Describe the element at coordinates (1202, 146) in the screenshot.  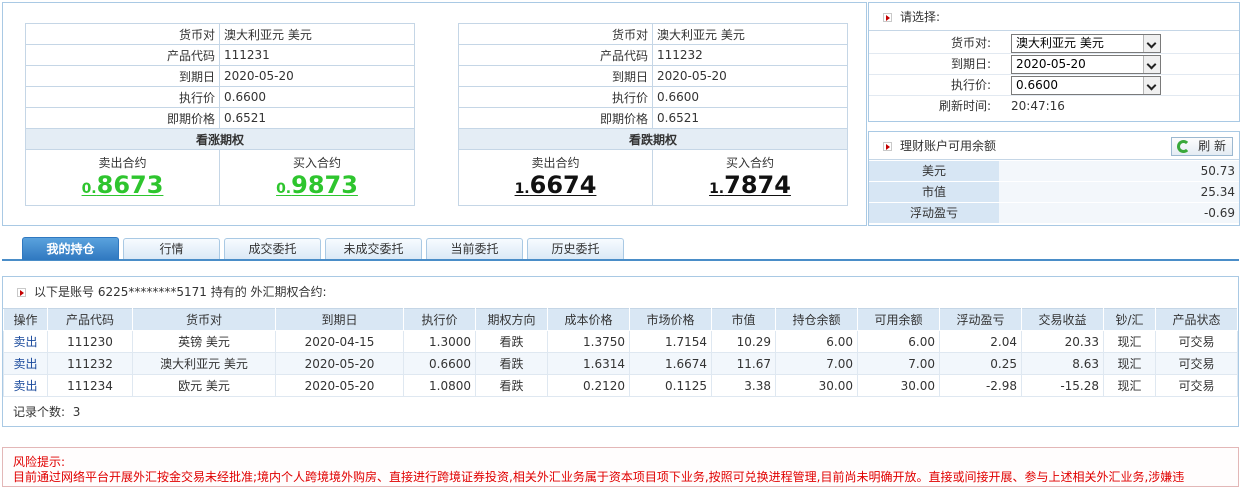
I see `refresh-button: 刷 新` at that location.